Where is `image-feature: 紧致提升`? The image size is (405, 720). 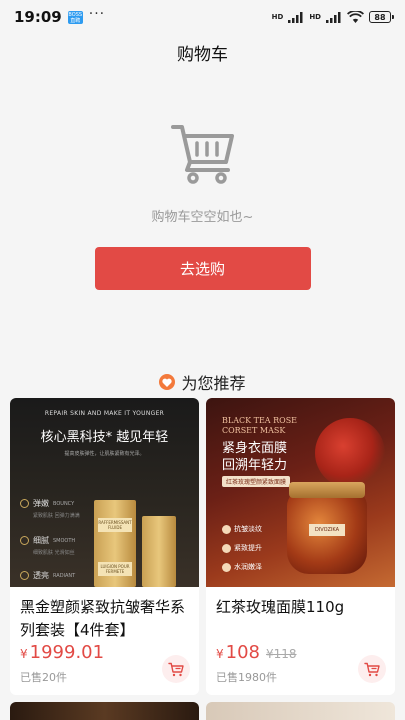 image-feature: 紧致提升 is located at coordinates (242, 548).